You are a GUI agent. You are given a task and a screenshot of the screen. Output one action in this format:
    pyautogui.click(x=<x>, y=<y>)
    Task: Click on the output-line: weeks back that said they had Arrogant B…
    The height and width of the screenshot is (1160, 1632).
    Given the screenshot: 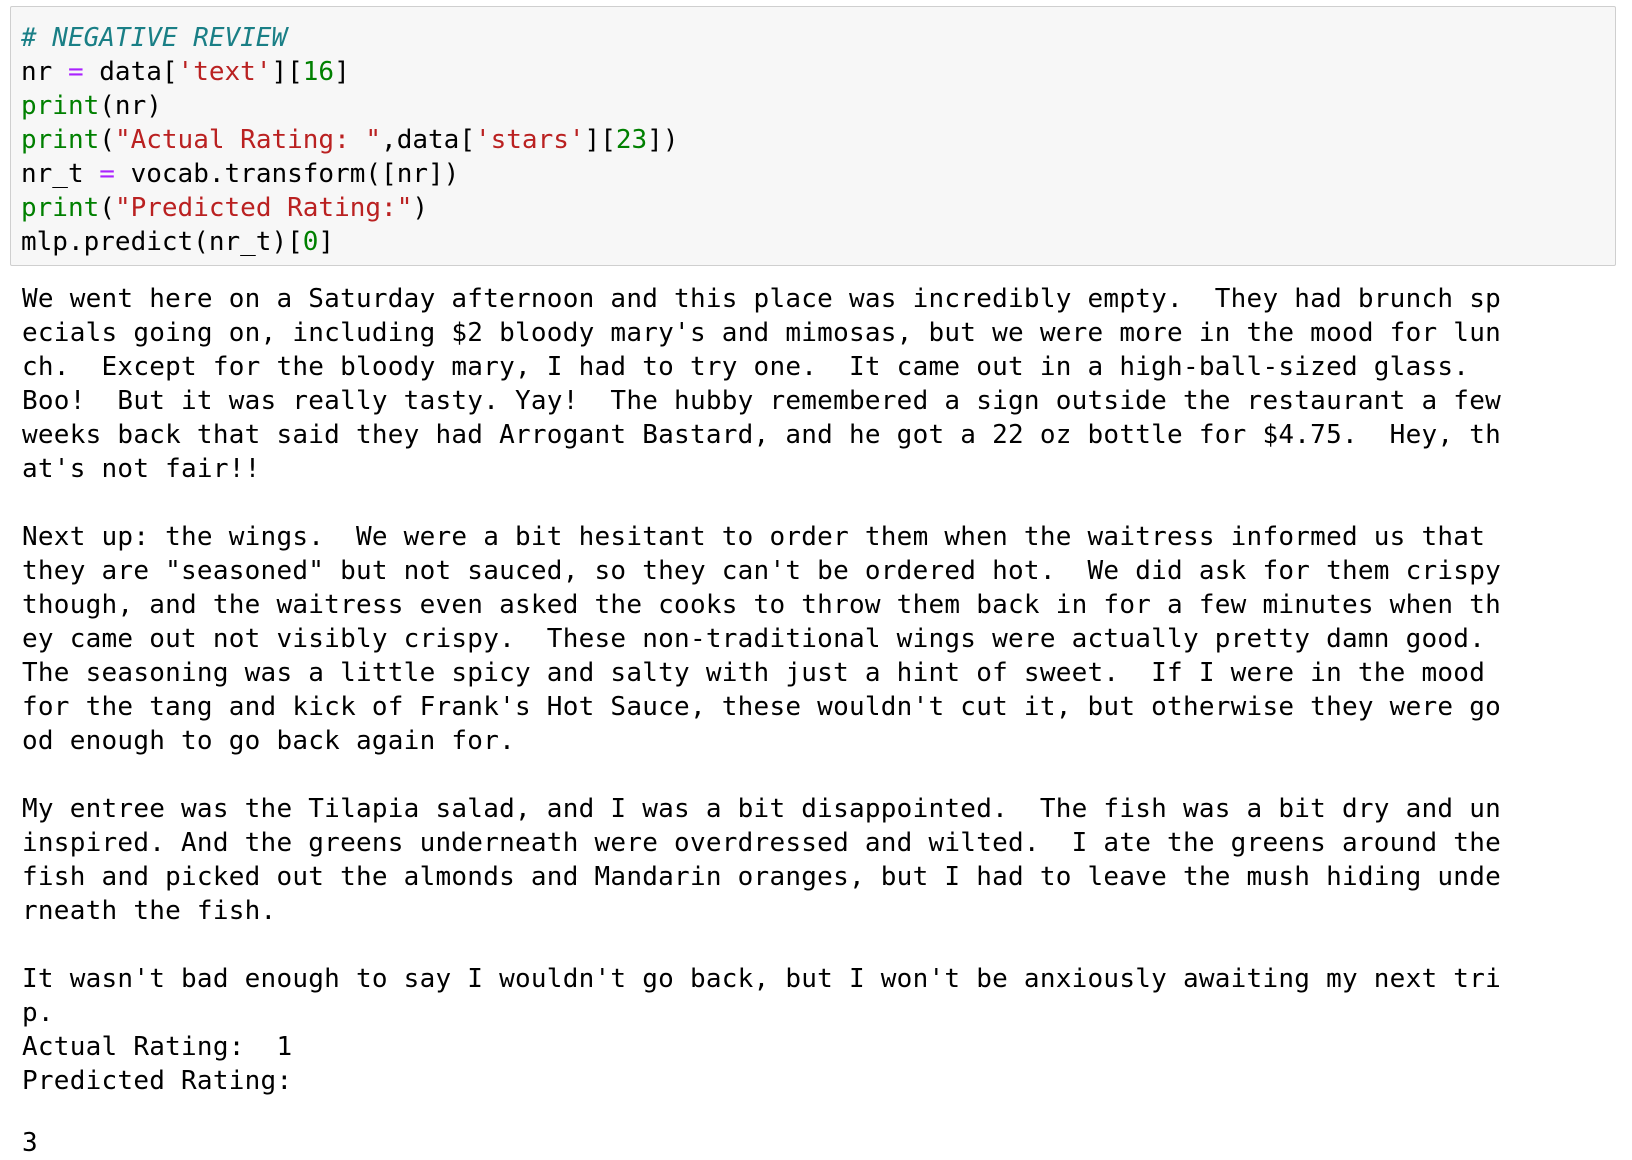 What is the action you would take?
    pyautogui.click(x=762, y=435)
    